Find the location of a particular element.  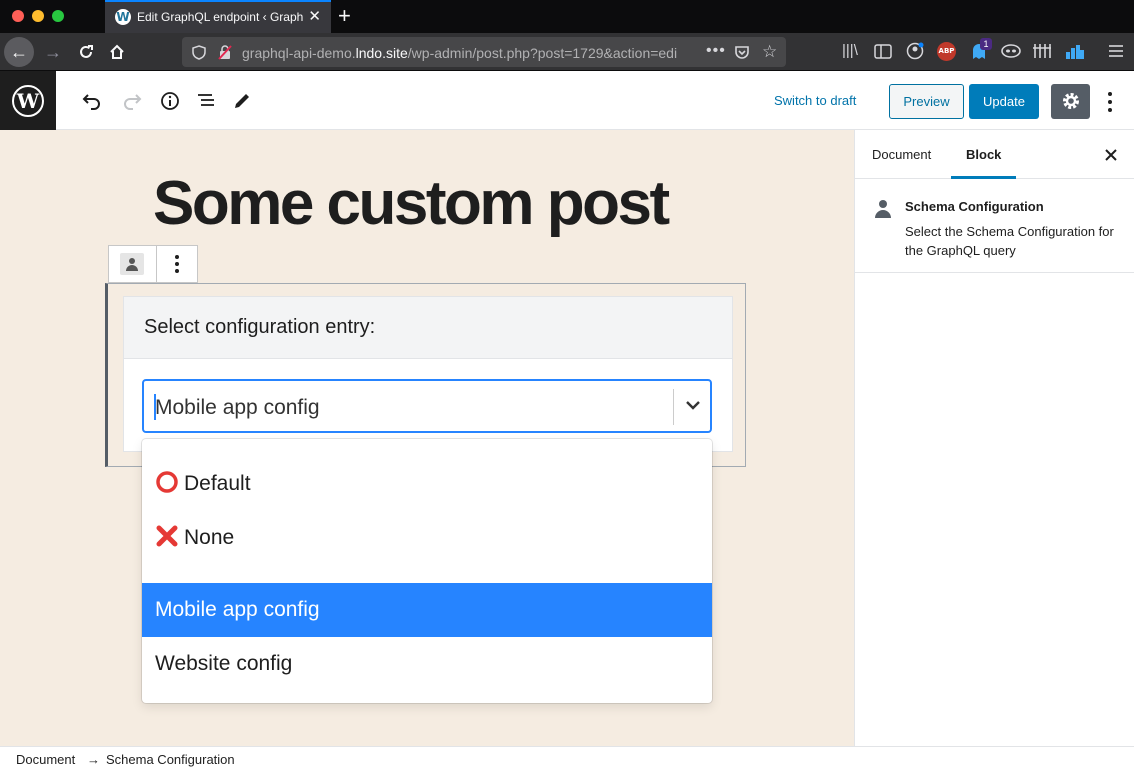

block-panel-title: Select configuration entry: is located at coordinates (260, 327).